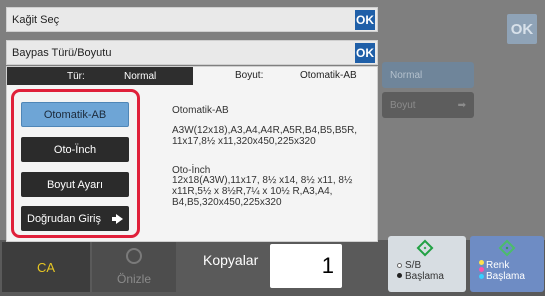 This screenshot has height=296, width=545. What do you see at coordinates (200, 110) in the screenshot?
I see `auto-ab-title: Otomatik-AB` at bounding box center [200, 110].